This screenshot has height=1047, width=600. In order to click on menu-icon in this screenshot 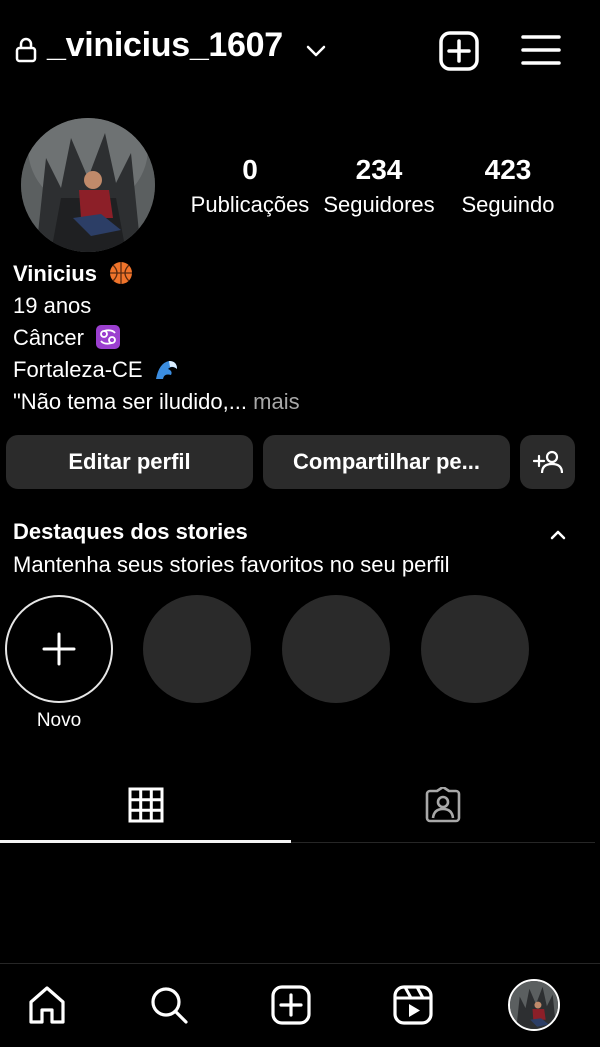, I will do `click(541, 50)`.